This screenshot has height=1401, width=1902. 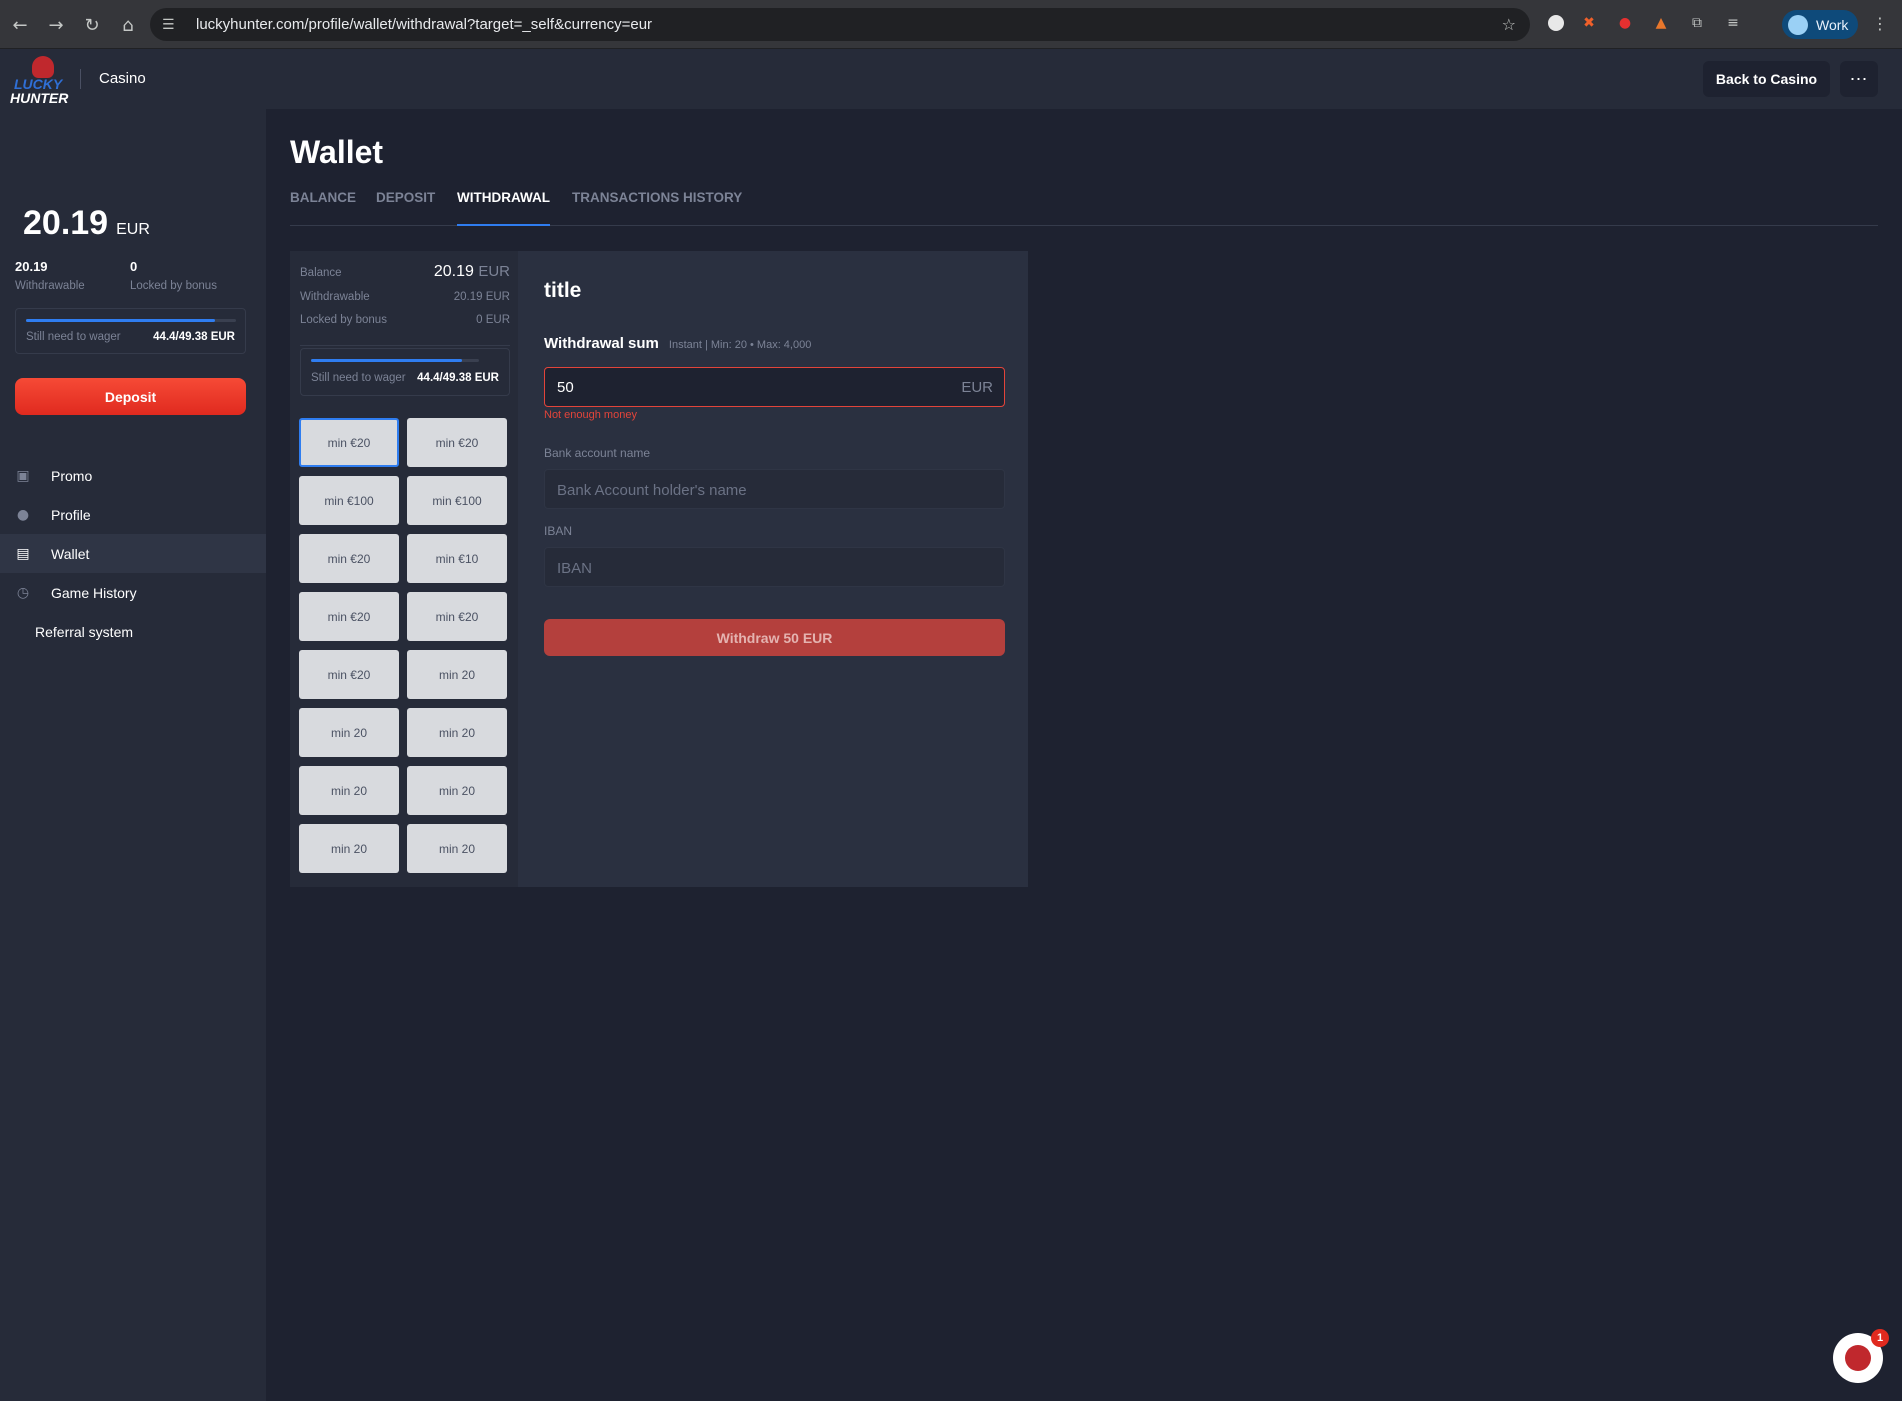 What do you see at coordinates (1798, 24) in the screenshot?
I see `avatar` at bounding box center [1798, 24].